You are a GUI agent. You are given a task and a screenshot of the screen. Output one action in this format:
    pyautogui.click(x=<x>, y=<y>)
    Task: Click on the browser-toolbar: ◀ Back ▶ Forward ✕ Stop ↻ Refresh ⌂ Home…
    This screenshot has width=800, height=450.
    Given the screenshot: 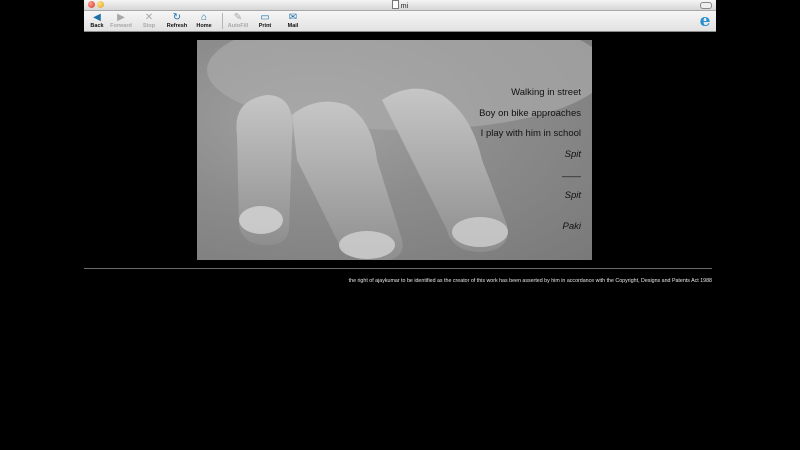 What is the action you would take?
    pyautogui.click(x=400, y=21)
    